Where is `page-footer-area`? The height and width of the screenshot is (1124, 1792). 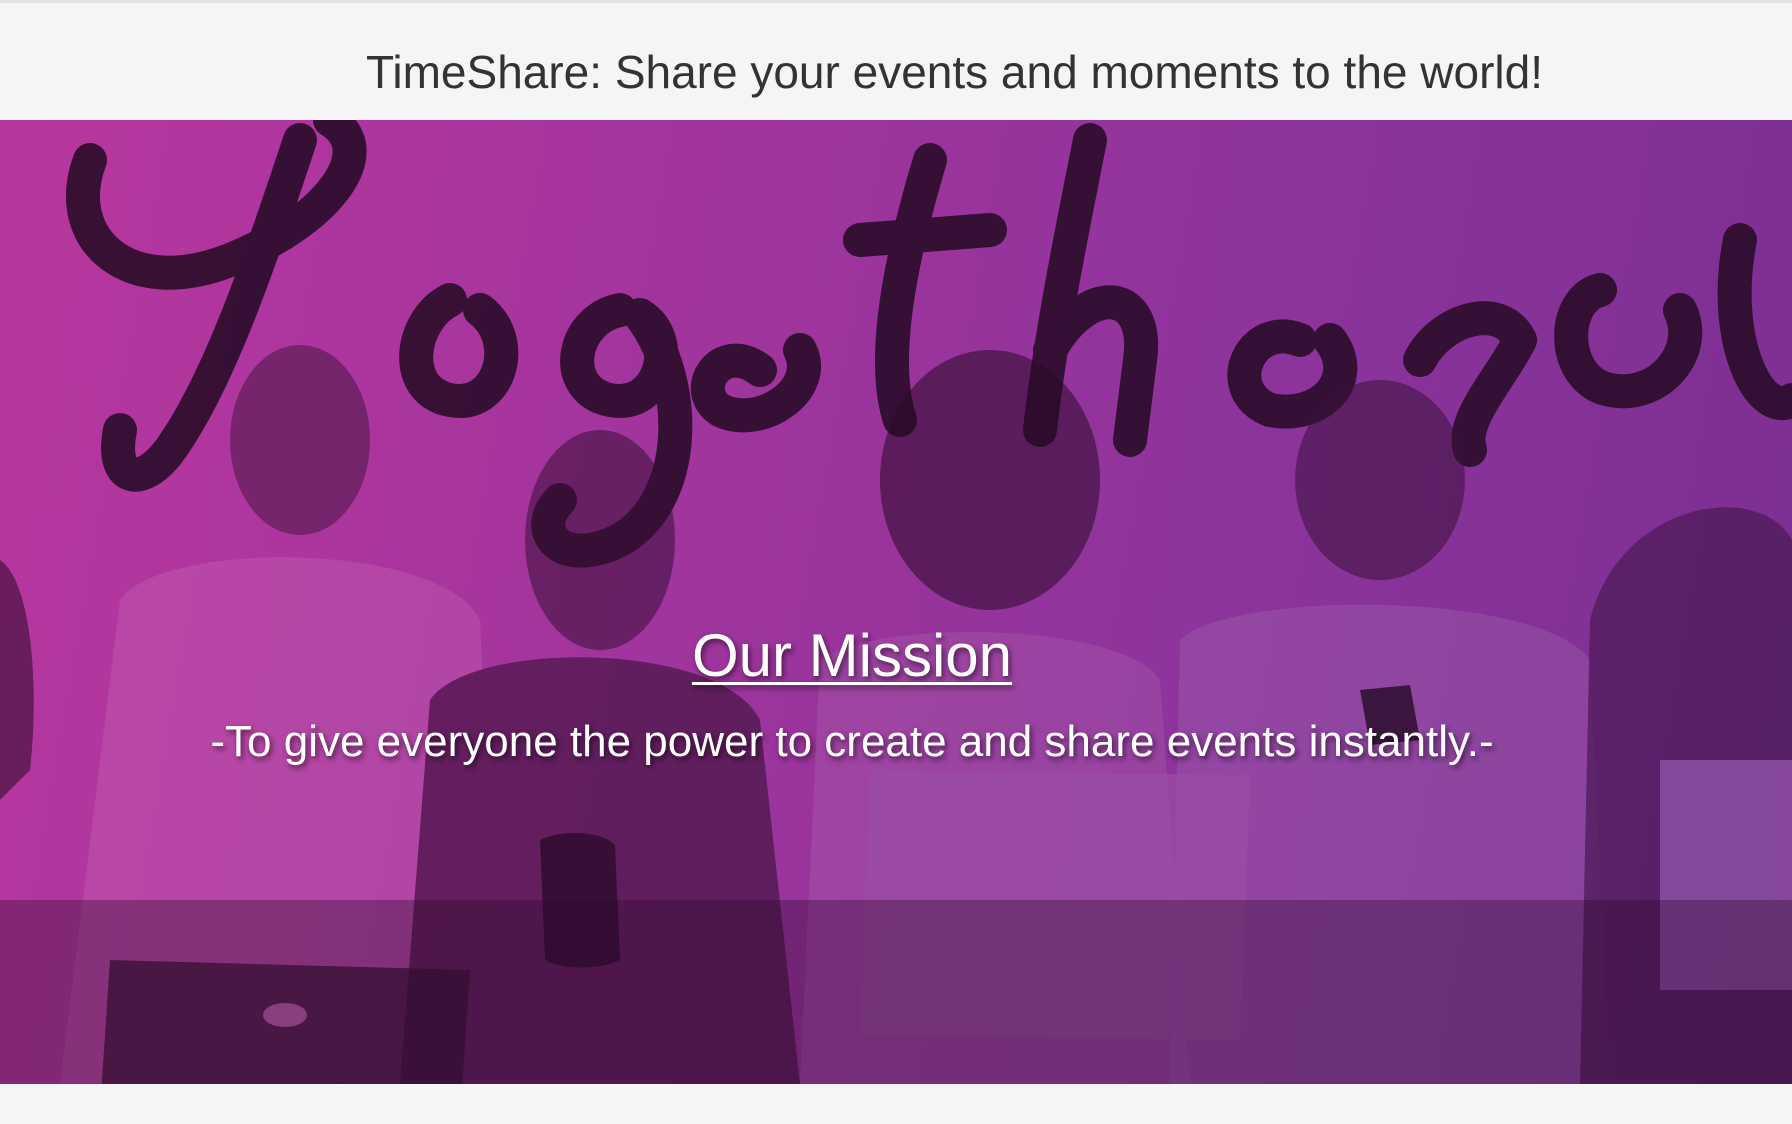 page-footer-area is located at coordinates (896, 1104).